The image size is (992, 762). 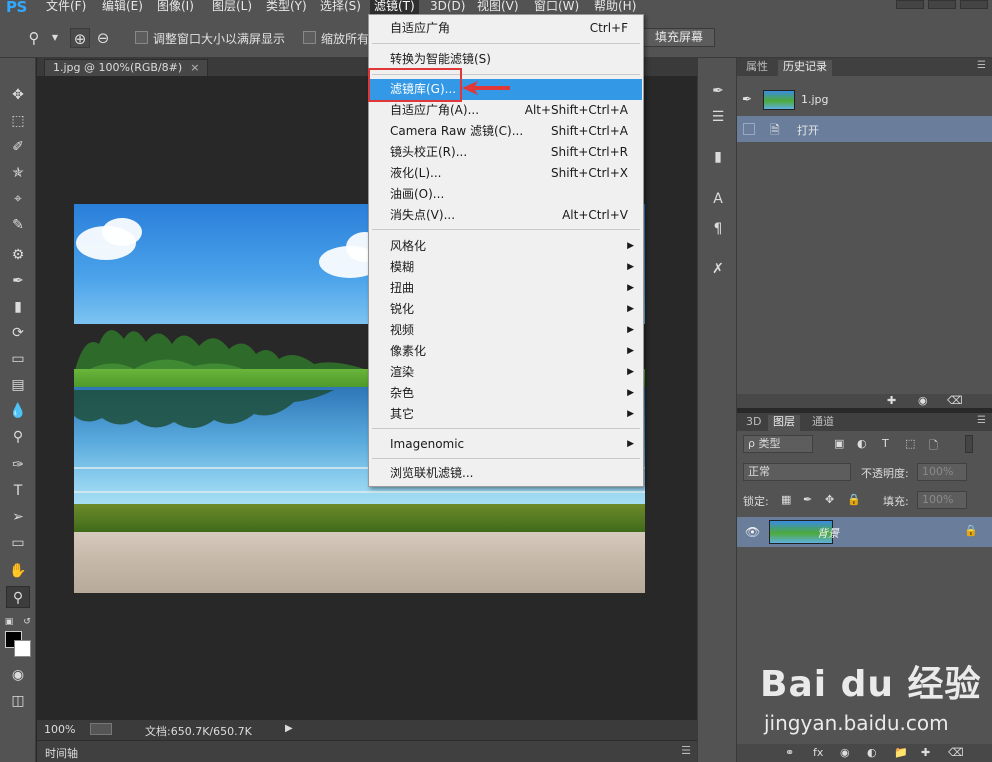 What do you see at coordinates (506, 288) in the screenshot?
I see `menu-item-distort: 扭曲 ▶` at bounding box center [506, 288].